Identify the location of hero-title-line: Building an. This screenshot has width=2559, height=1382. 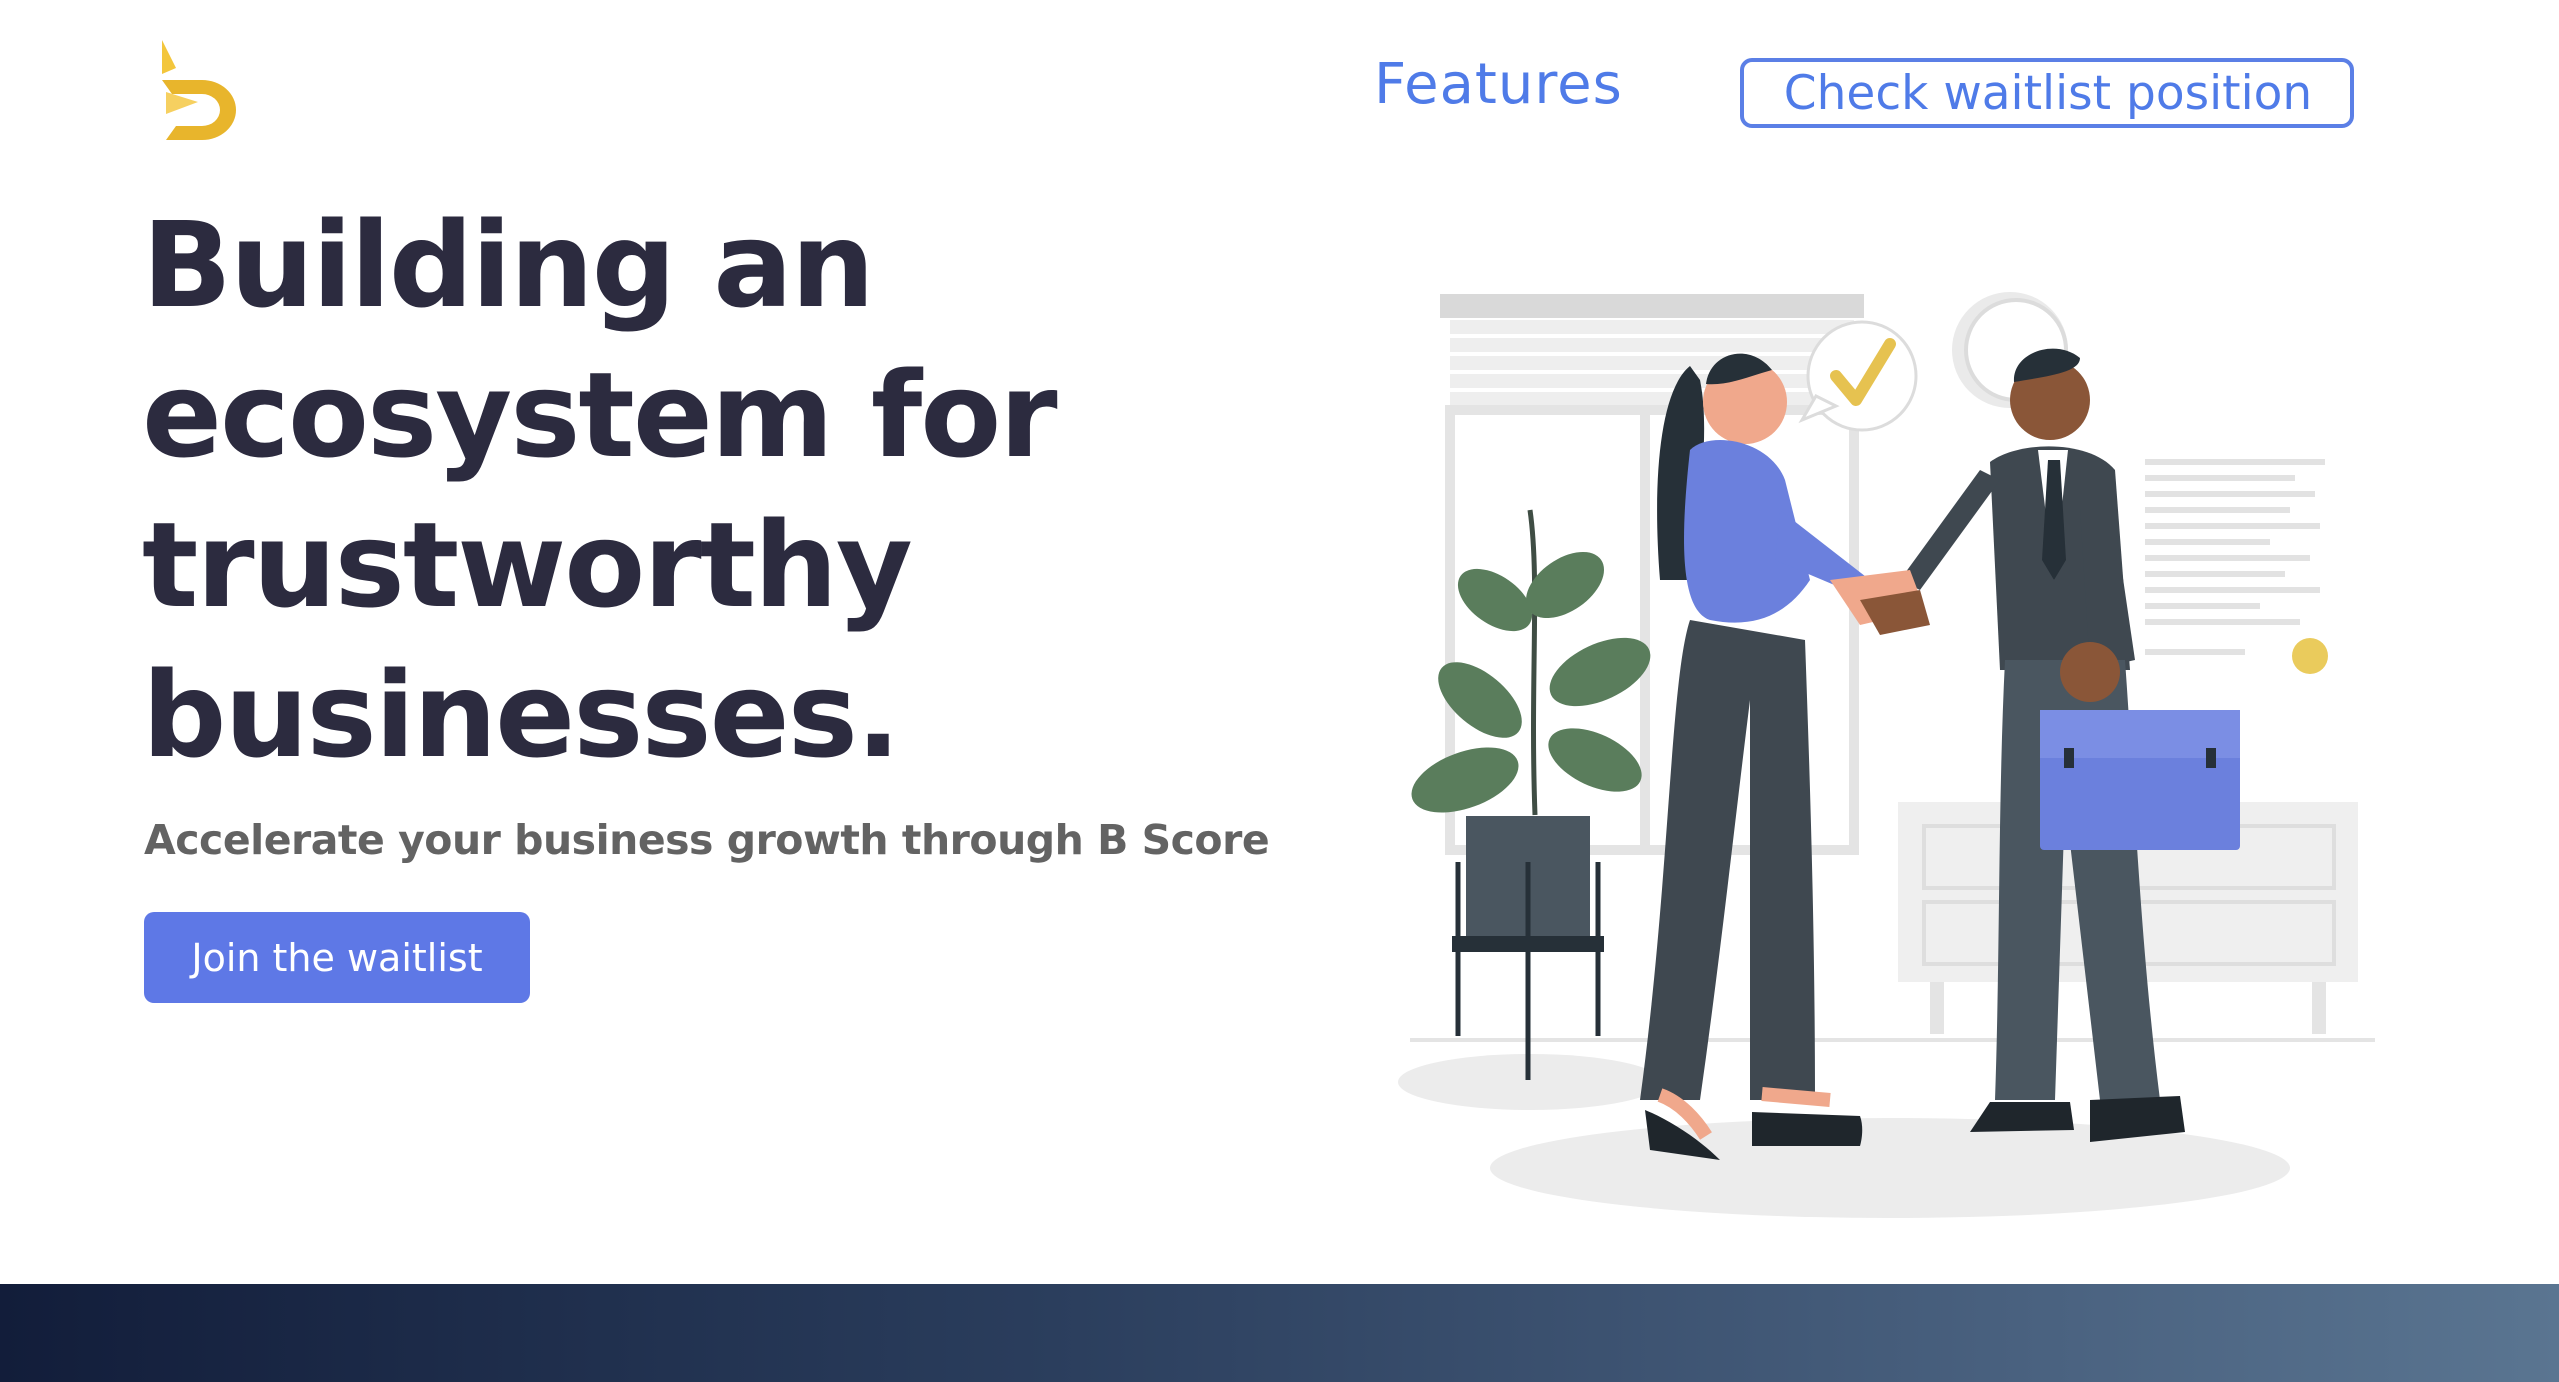
(508, 265).